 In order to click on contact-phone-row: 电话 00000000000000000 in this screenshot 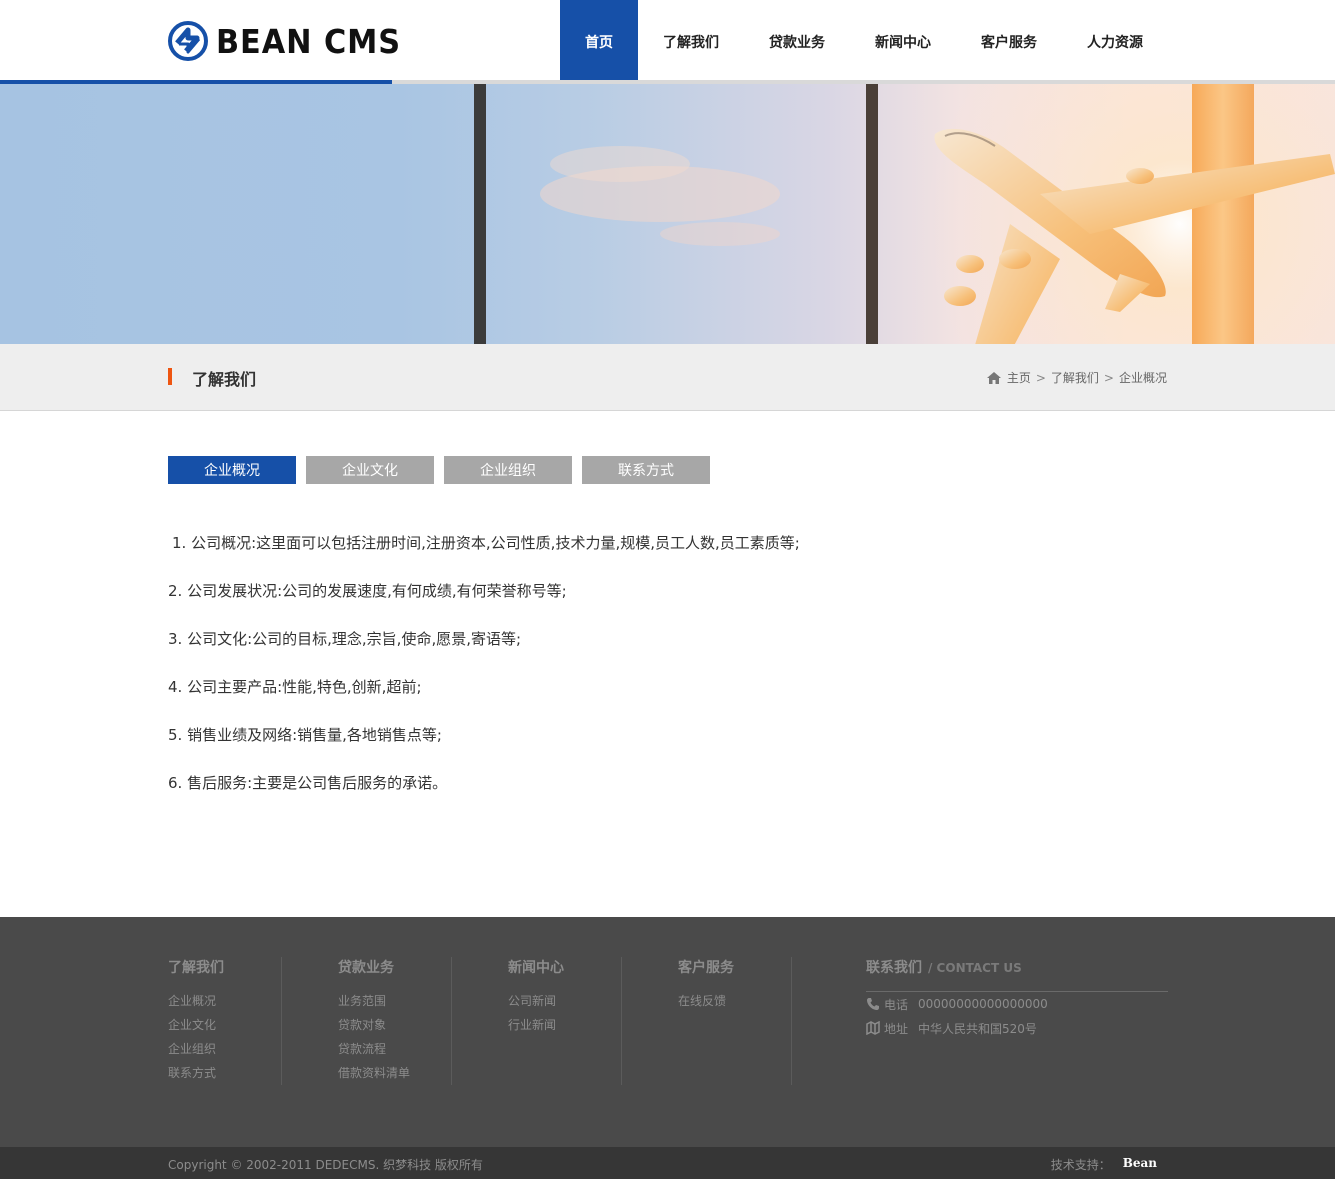, I will do `click(1017, 1004)`.